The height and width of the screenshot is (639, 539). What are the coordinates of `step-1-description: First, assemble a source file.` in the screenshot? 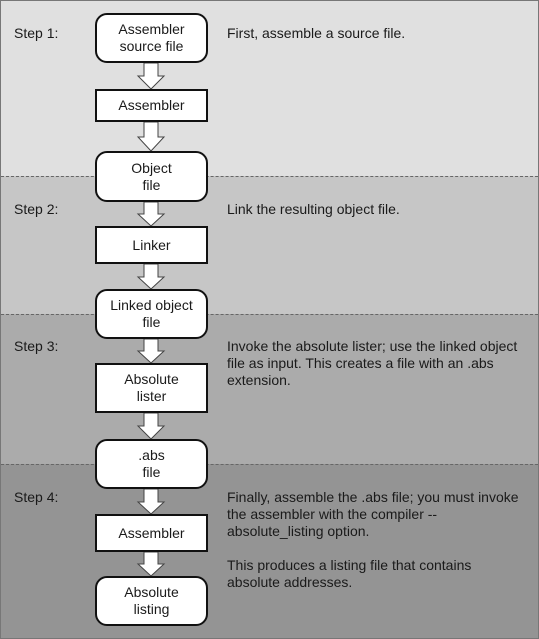 It's located at (377, 42).